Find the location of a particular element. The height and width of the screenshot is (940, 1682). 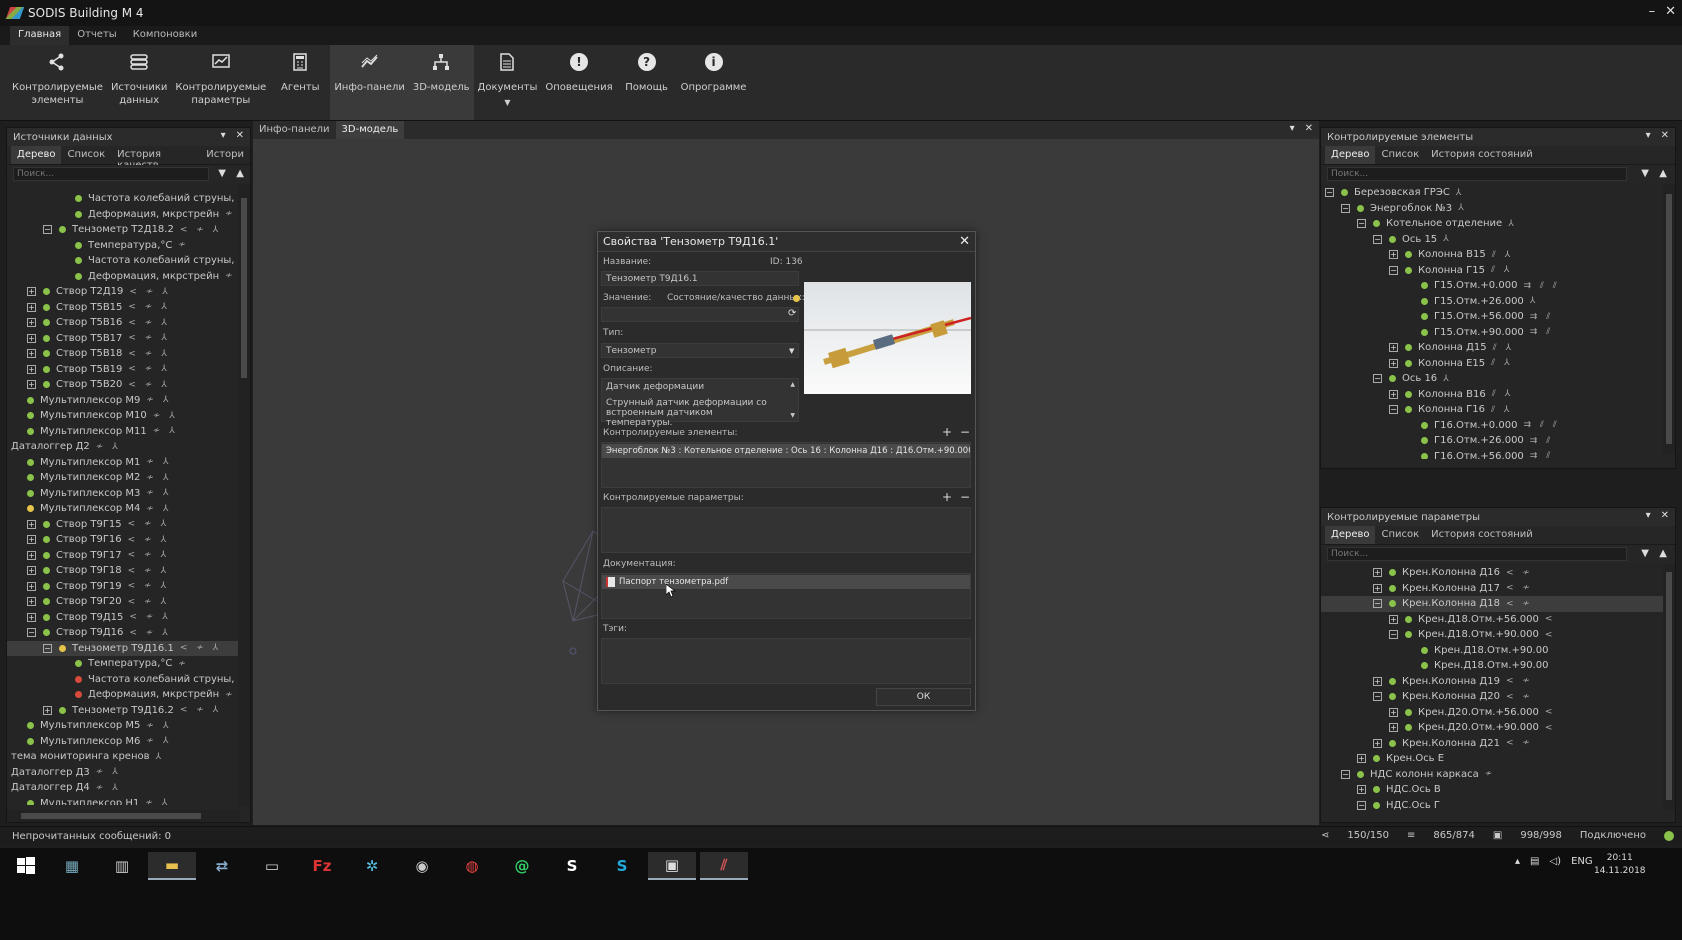

tree-row: + Тензометр Т9Д16.2 < ≁ ⅄ is located at coordinates (128, 711).